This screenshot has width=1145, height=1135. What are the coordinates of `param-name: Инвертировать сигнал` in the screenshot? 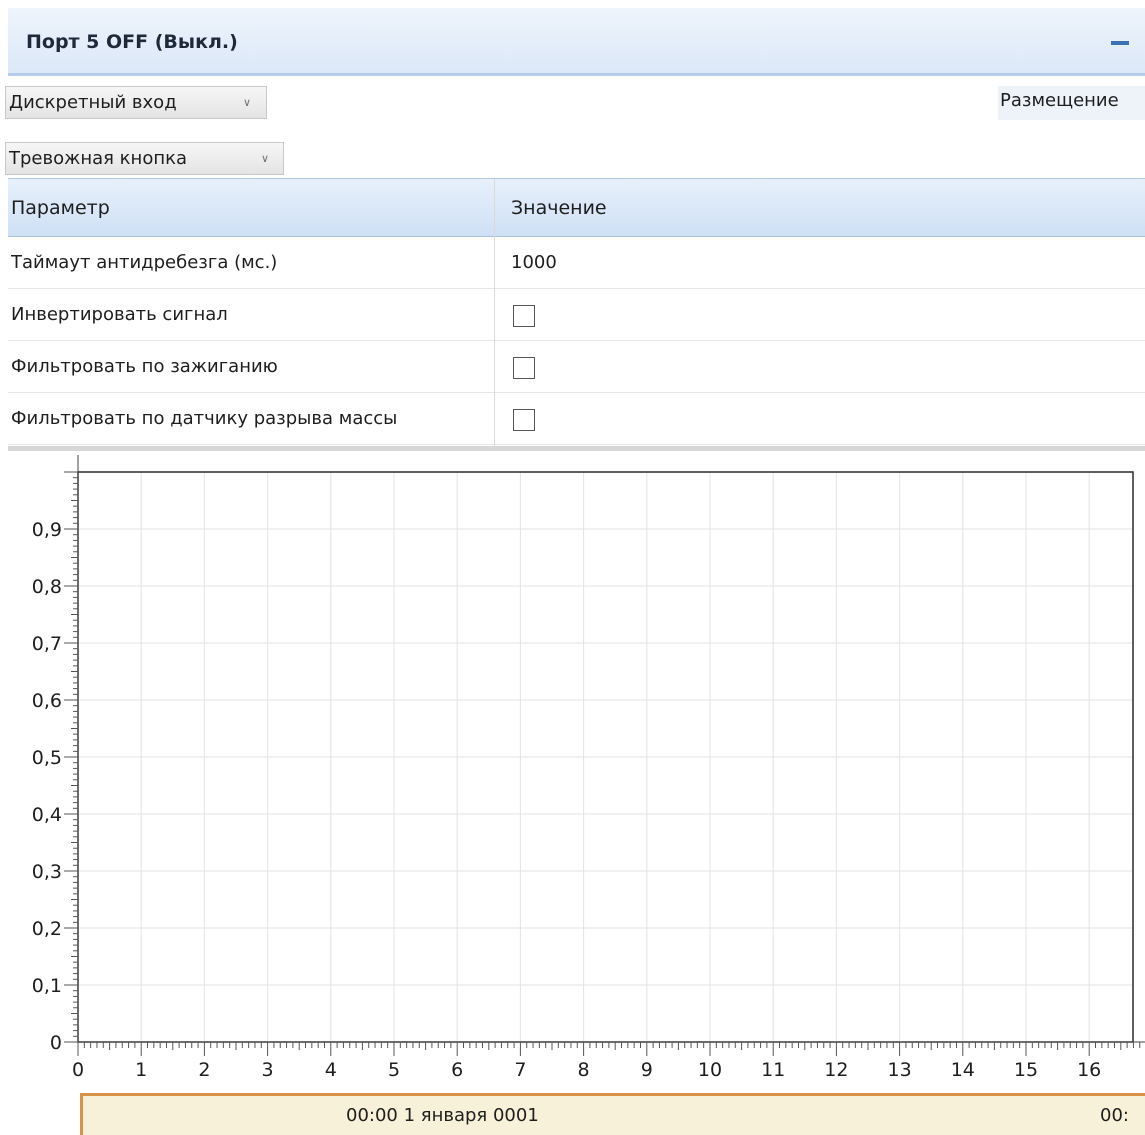 It's located at (119, 314).